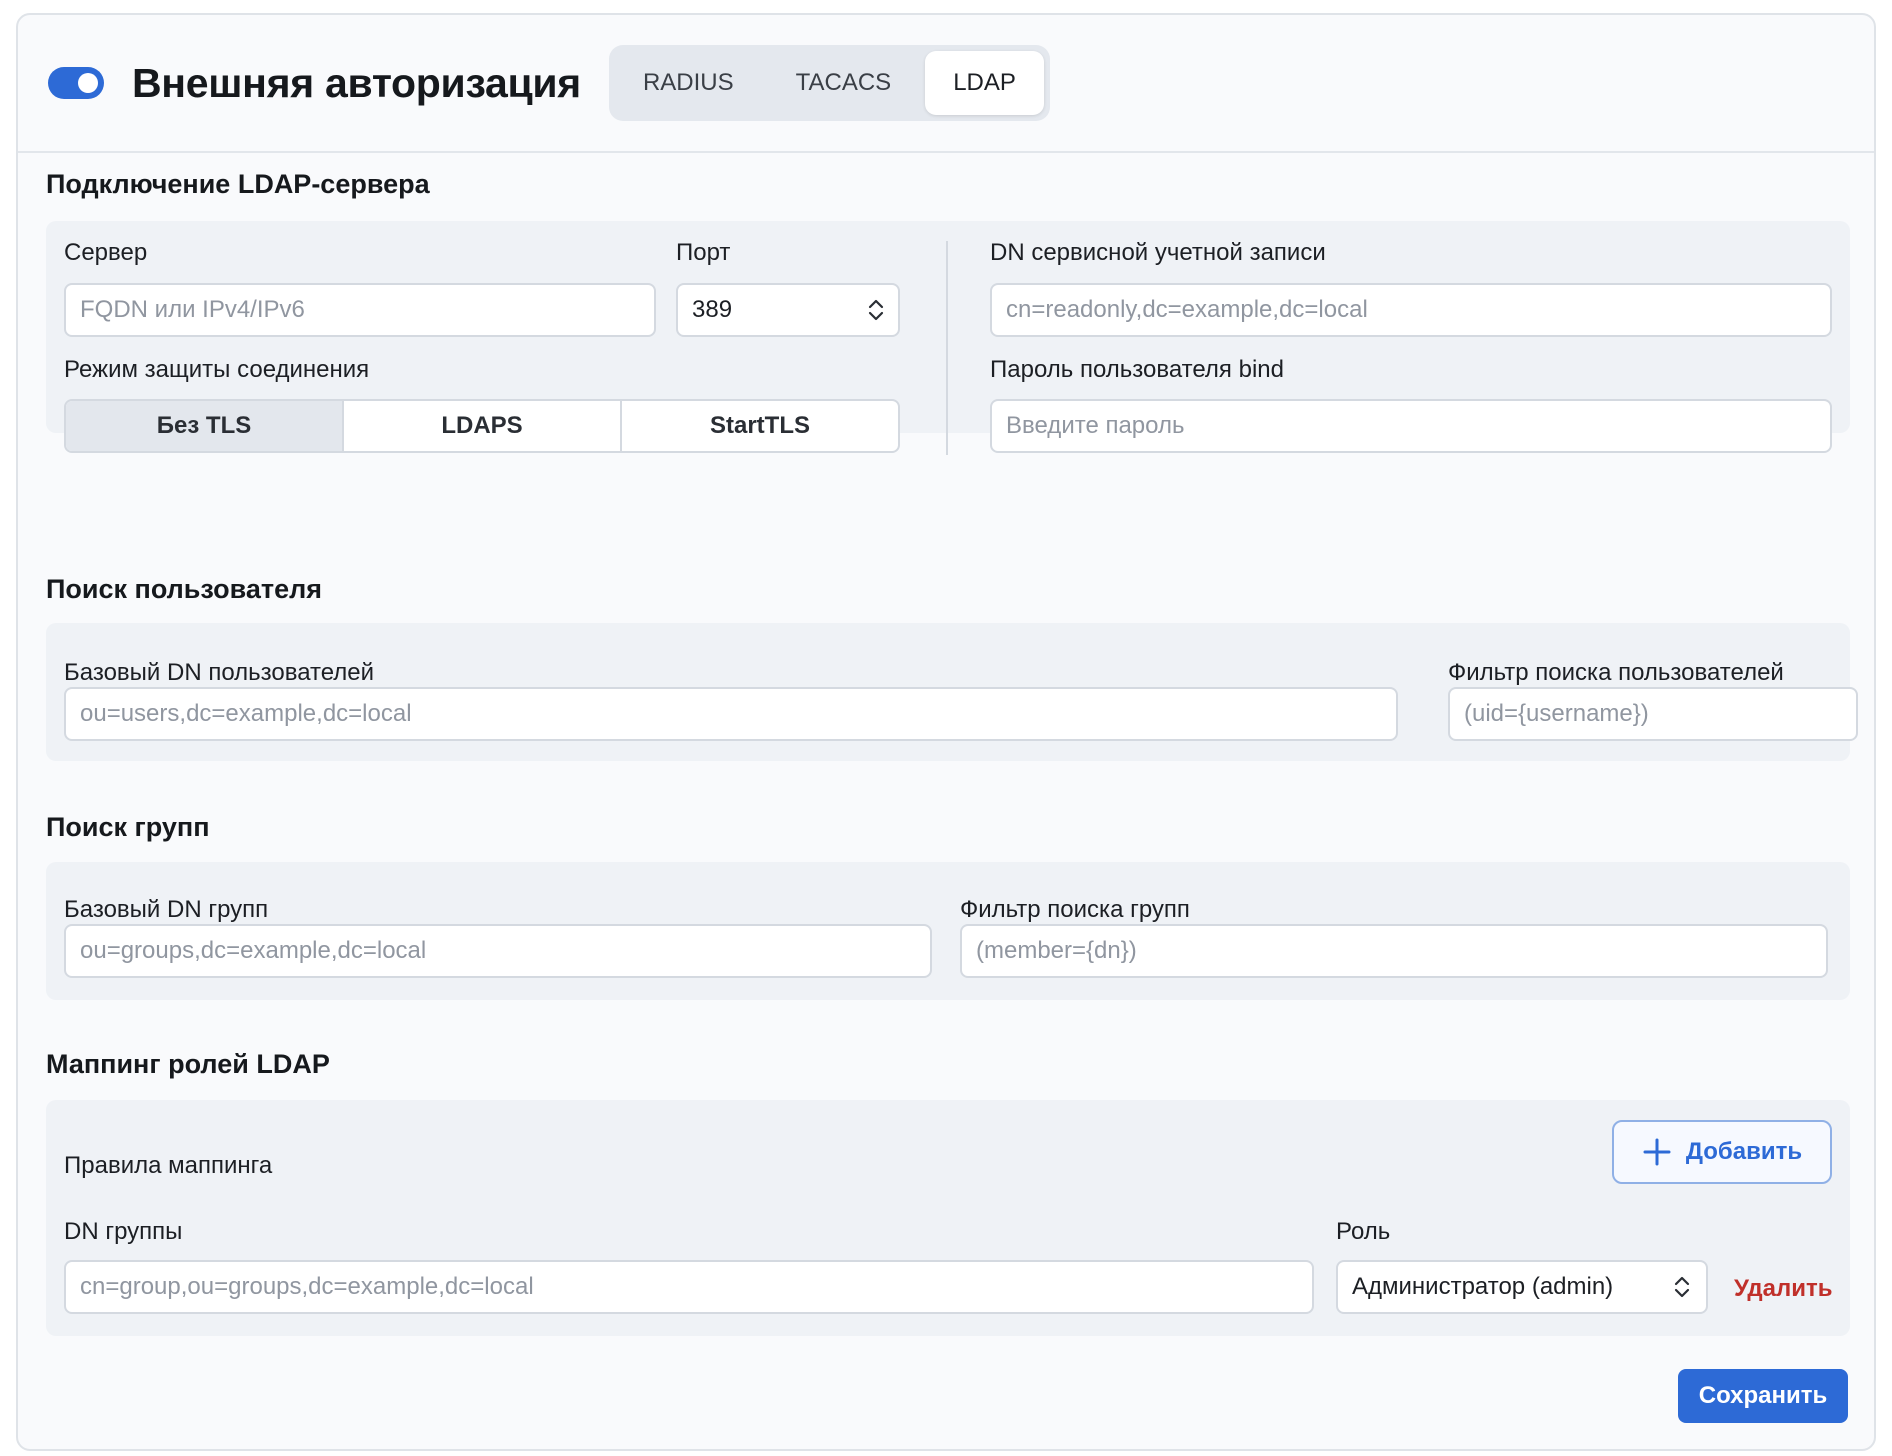 This screenshot has width=1892, height=1456. Describe the element at coordinates (844, 83) in the screenshot. I see `tab-tacacs: TACACS` at that location.